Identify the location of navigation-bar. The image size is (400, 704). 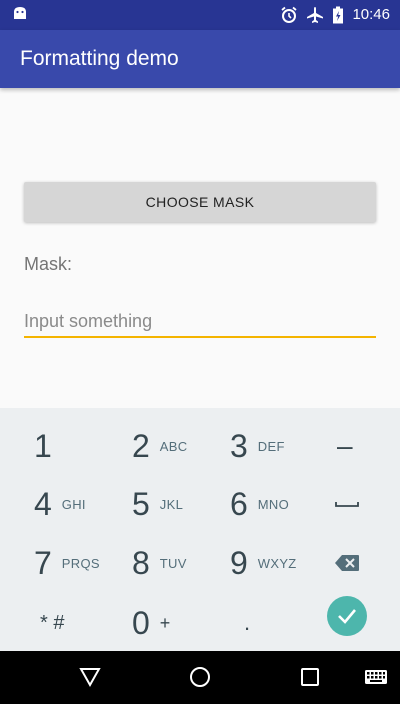
(200, 677).